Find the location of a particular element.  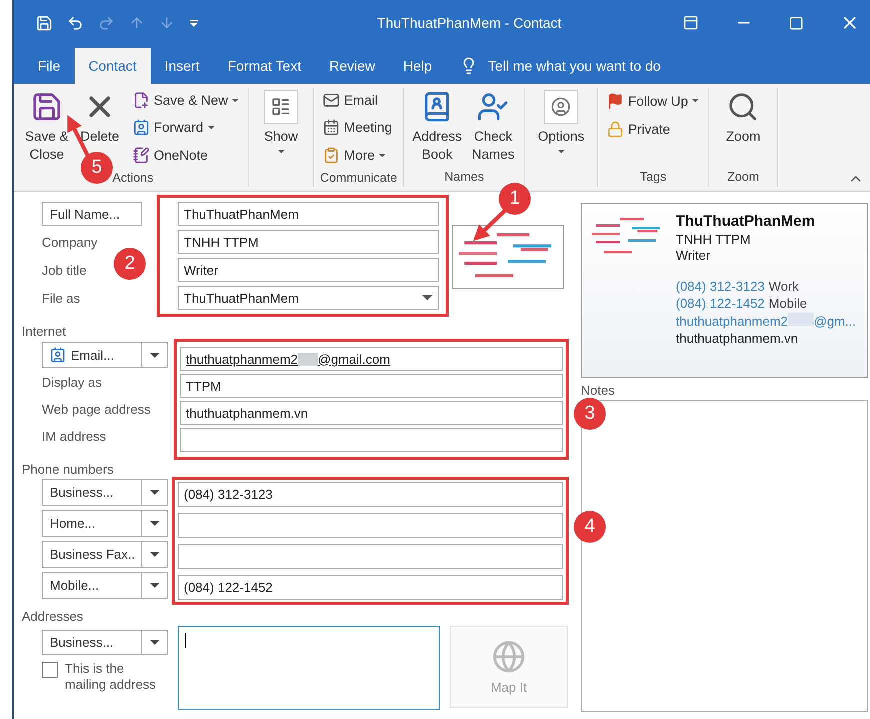

field-type-button: Business Fax.. is located at coordinates (92, 554).